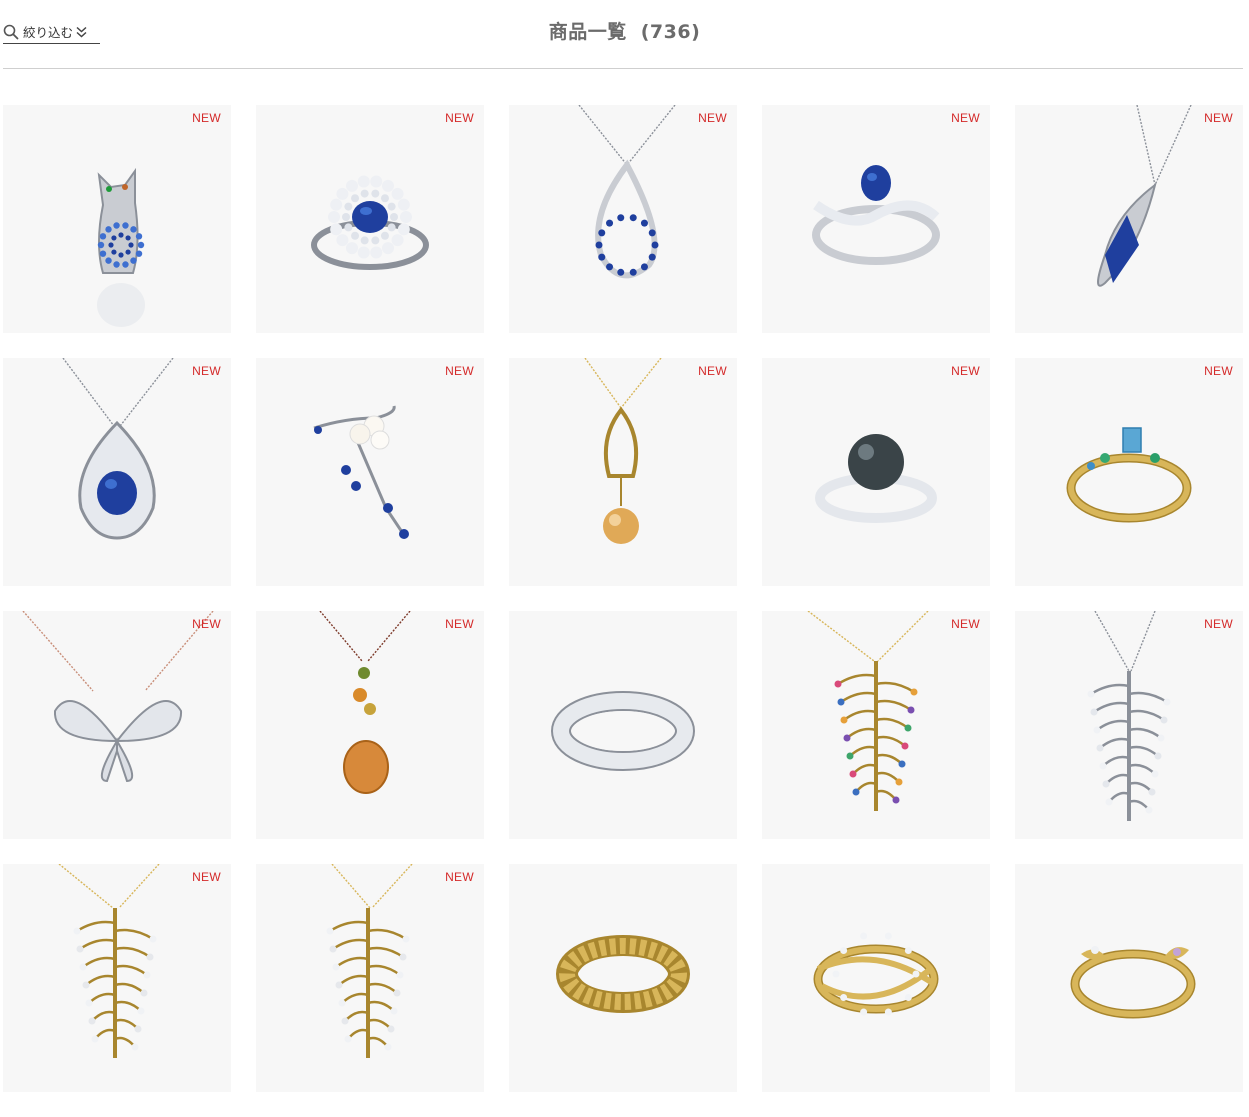 This screenshot has width=1249, height=1117. I want to click on page-title: 商品一覧 (736), so click(624, 30).